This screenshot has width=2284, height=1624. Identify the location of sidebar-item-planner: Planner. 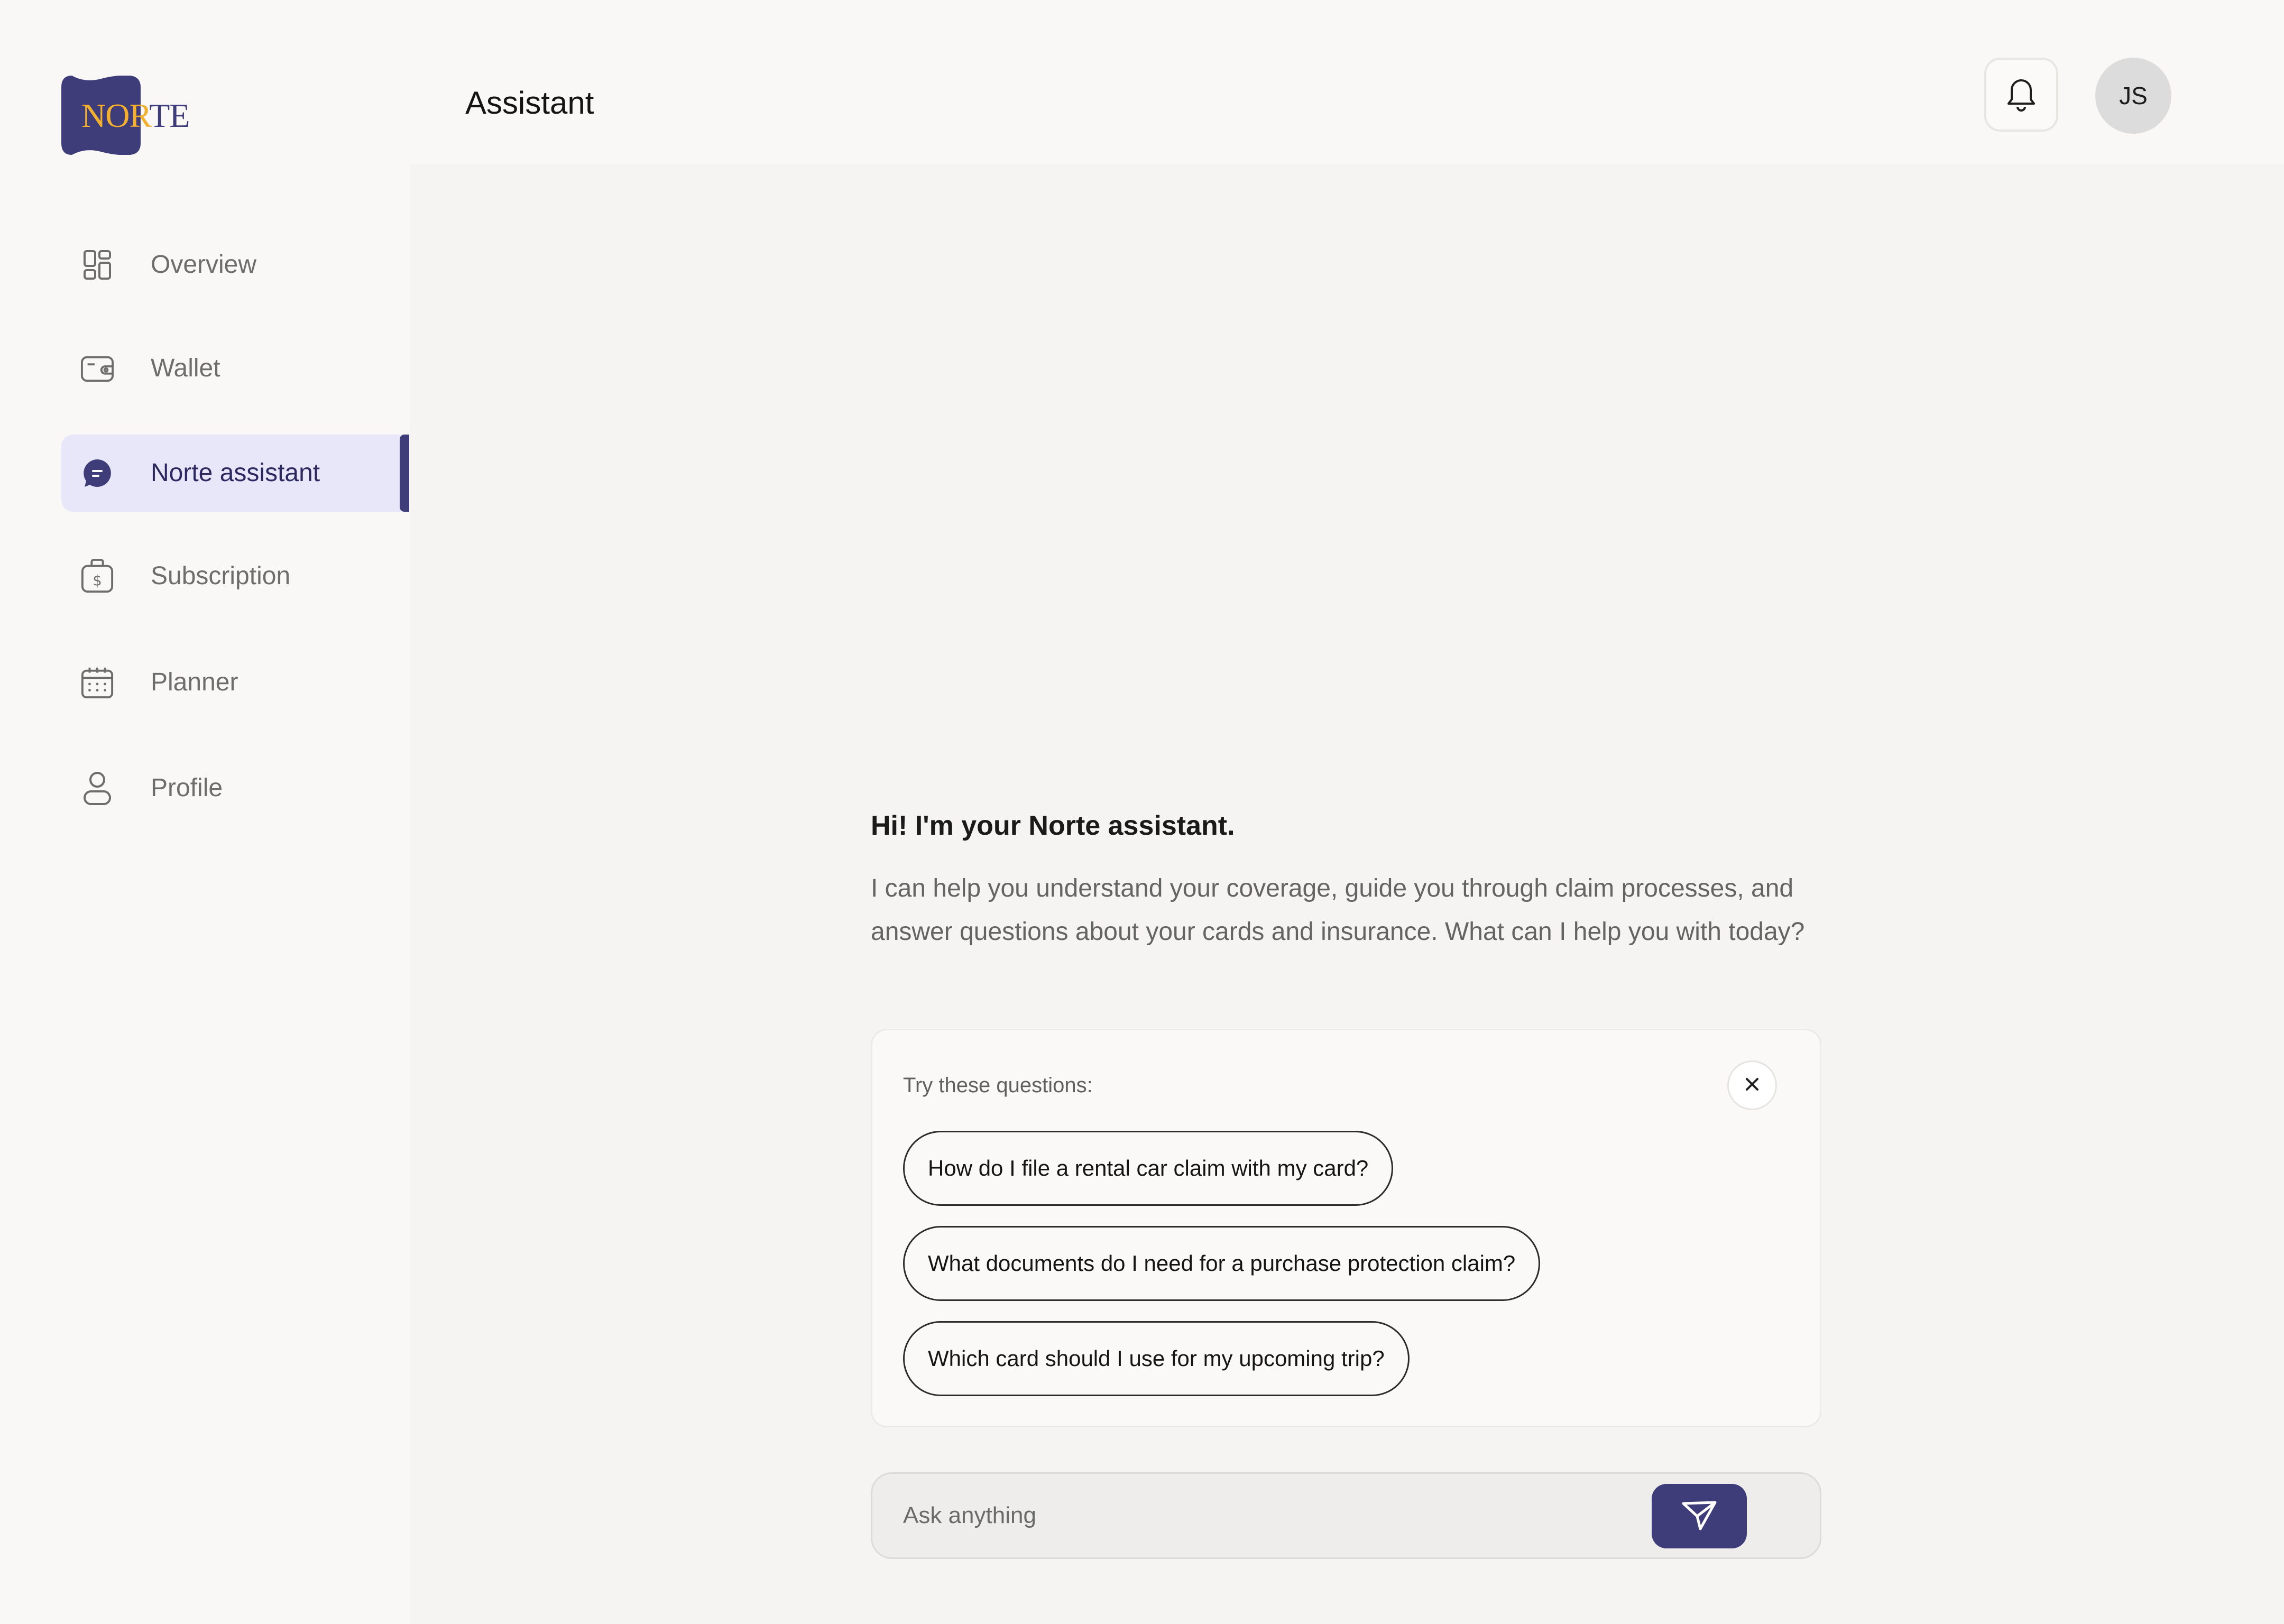
(235, 682).